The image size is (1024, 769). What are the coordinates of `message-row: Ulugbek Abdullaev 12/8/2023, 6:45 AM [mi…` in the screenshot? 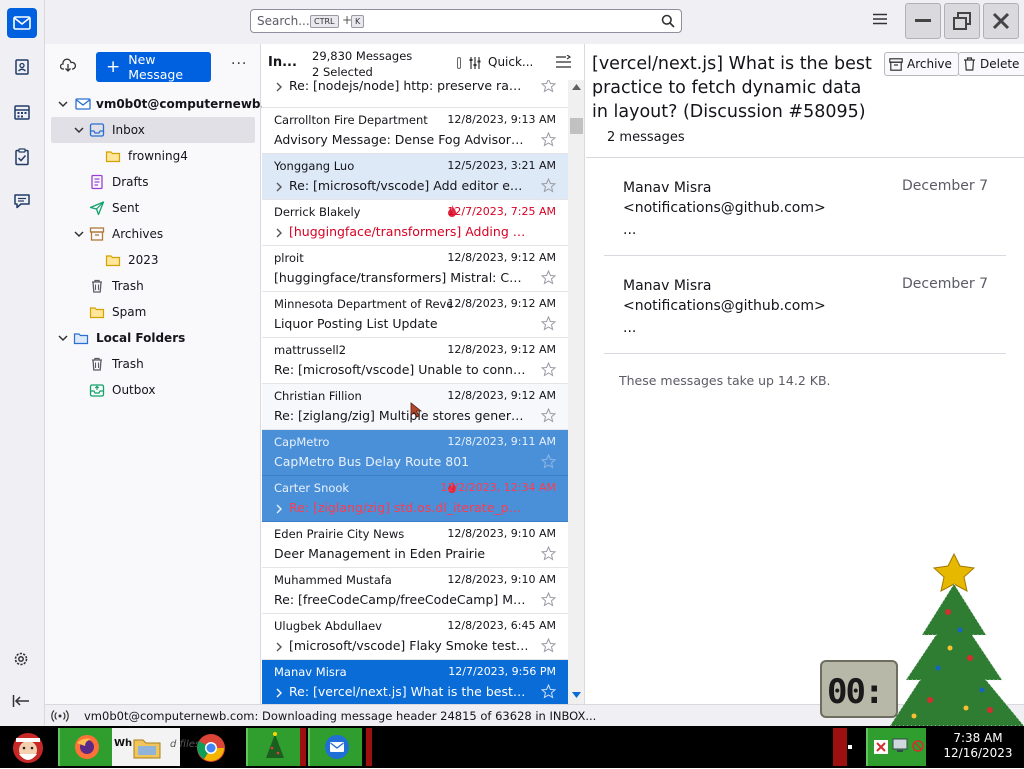 It's located at (415, 637).